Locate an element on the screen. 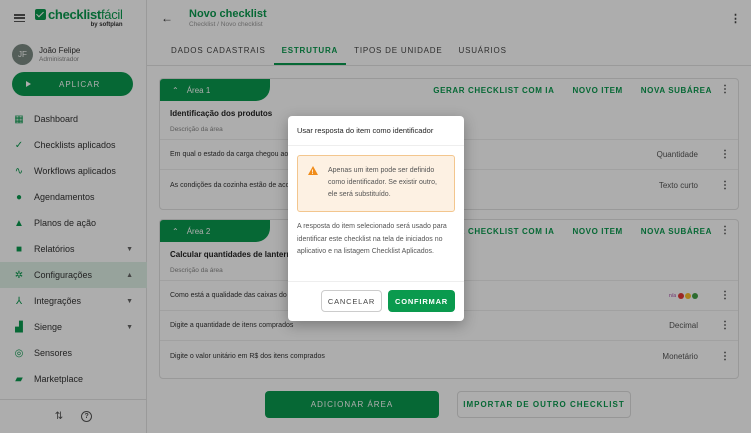 This screenshot has height=433, width=751. confirm-button: CONFIRMAR is located at coordinates (421, 301).